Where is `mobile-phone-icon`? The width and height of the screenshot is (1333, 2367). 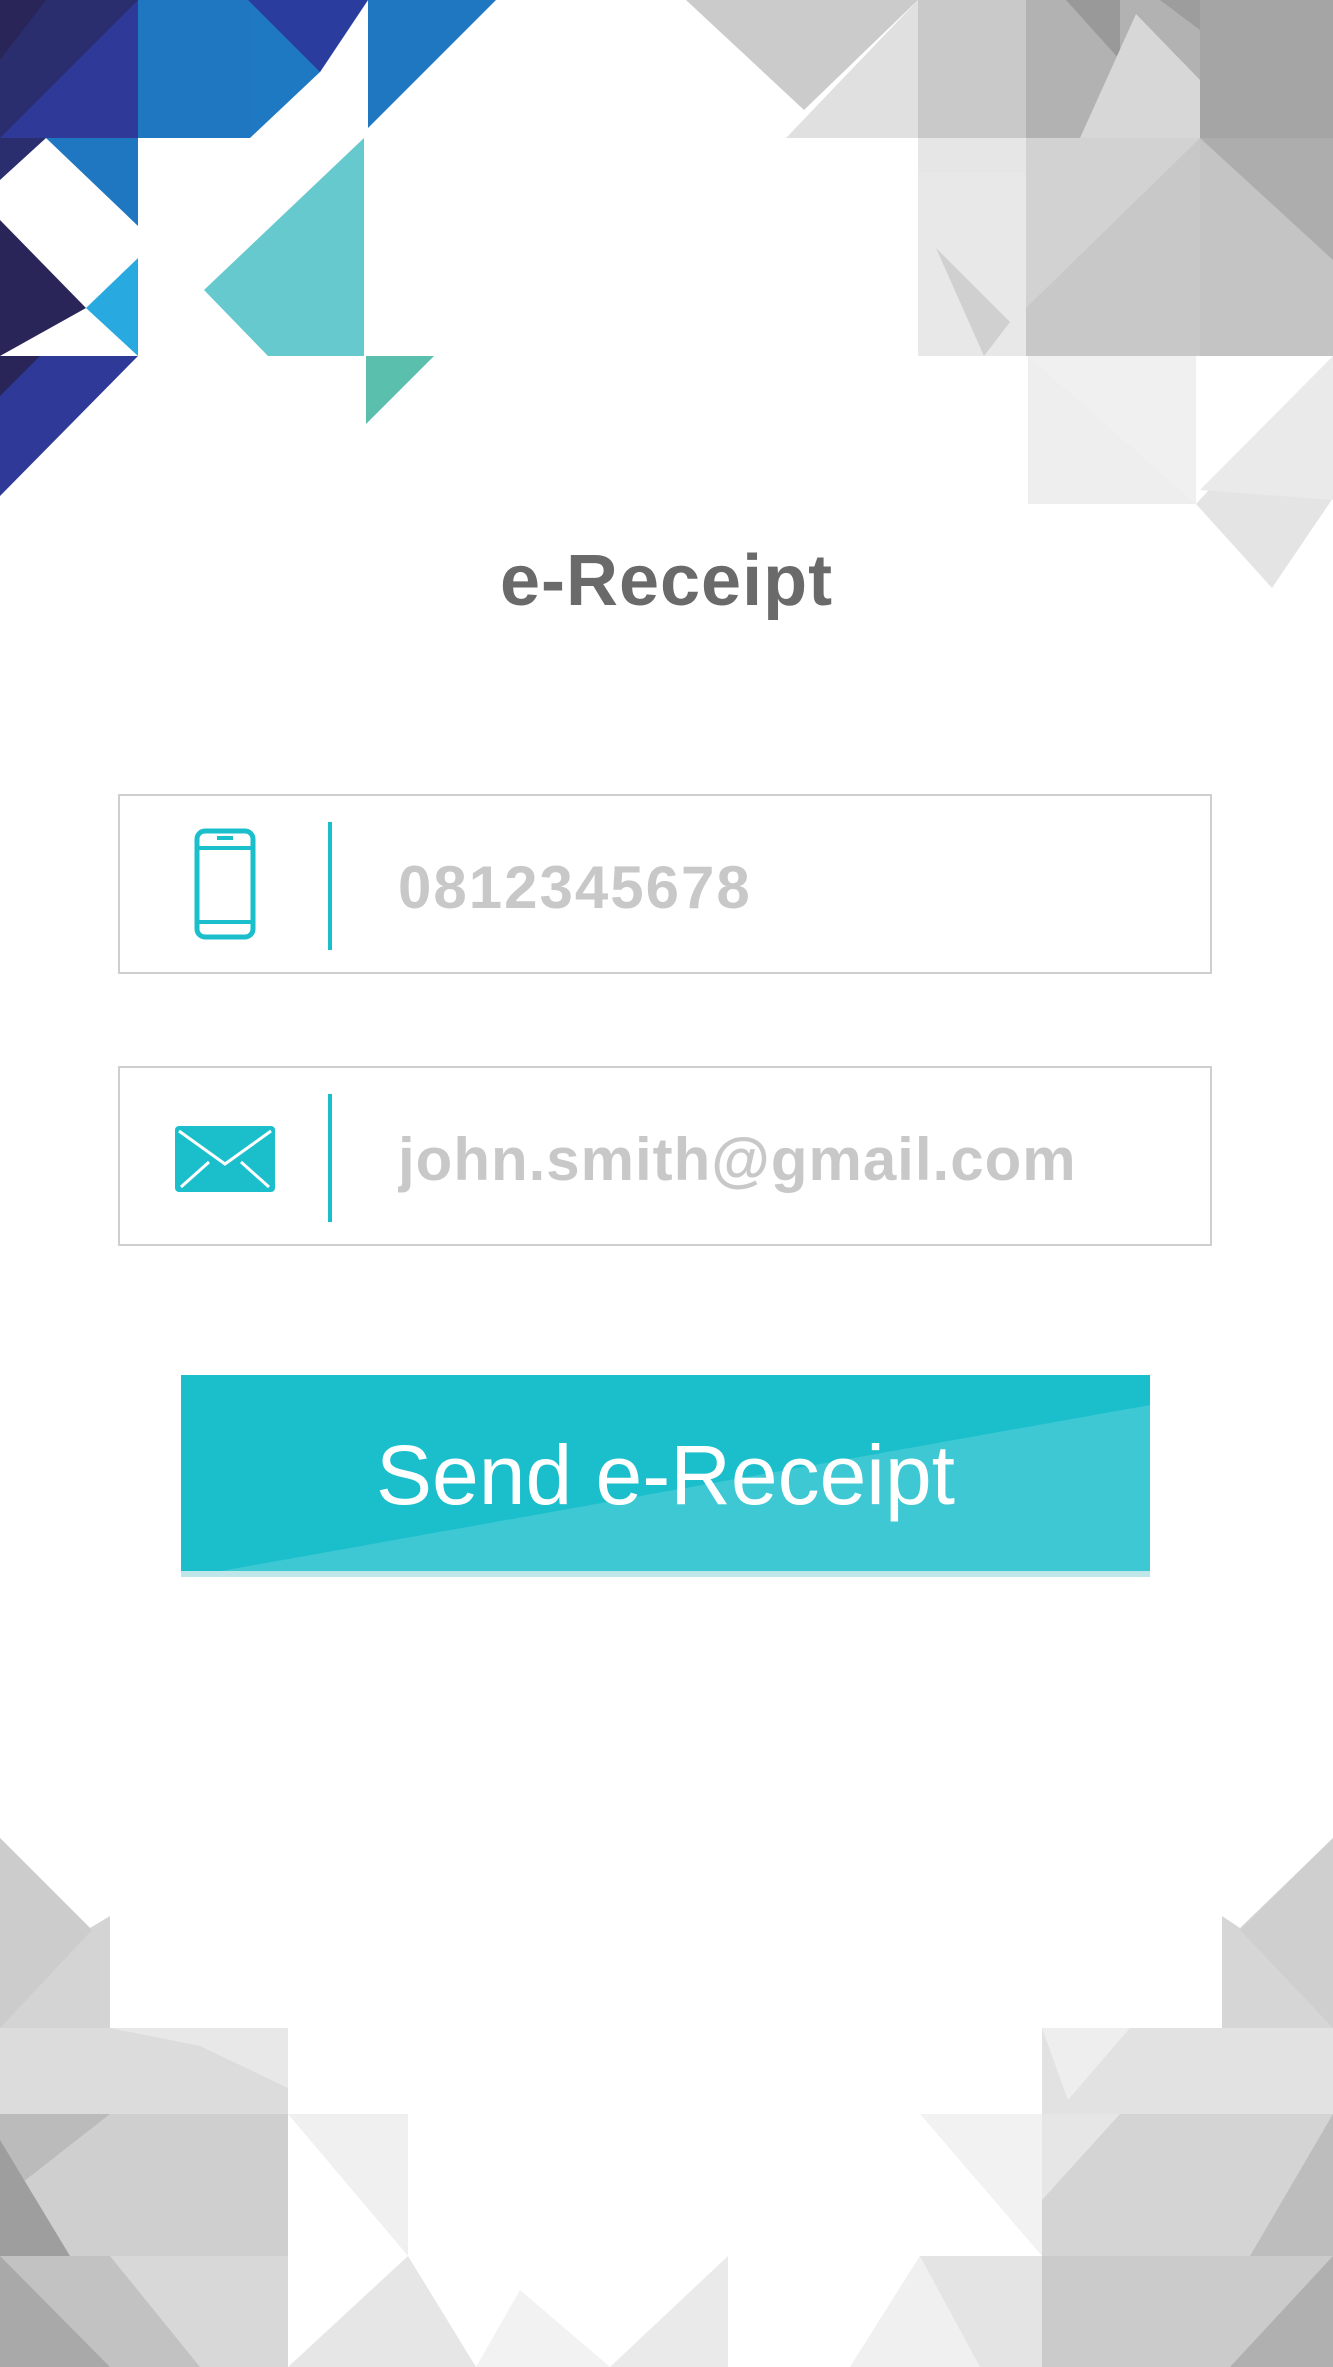
mobile-phone-icon is located at coordinates (225, 886).